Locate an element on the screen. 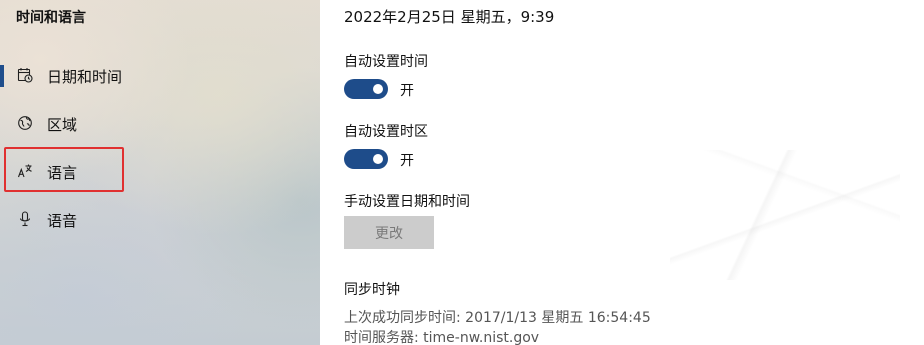 The image size is (924, 345). sidebar-item-date-time: 日期和时间 is located at coordinates (160, 76).